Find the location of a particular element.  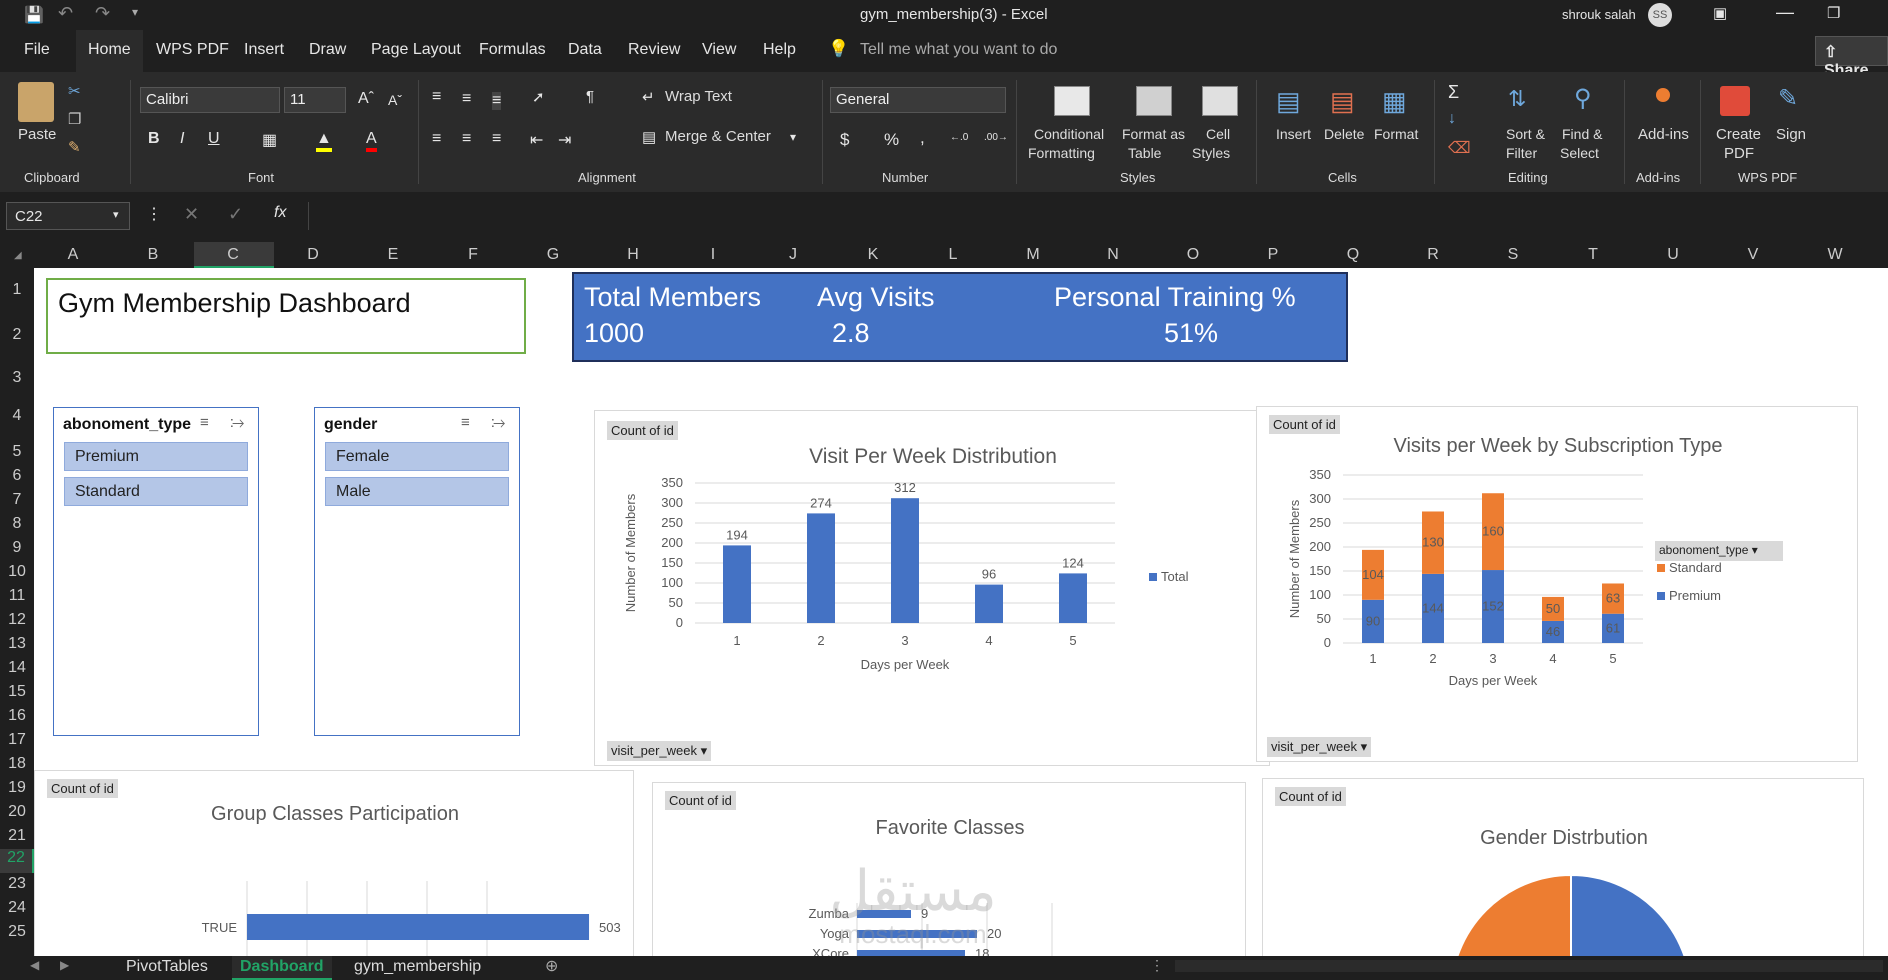

cell-styles-icon is located at coordinates (1220, 101).